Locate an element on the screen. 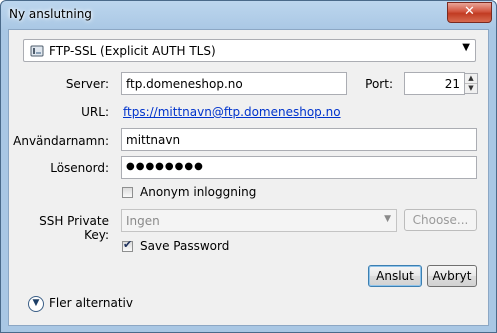  more-options-label: Fler alternativ is located at coordinates (91, 303).